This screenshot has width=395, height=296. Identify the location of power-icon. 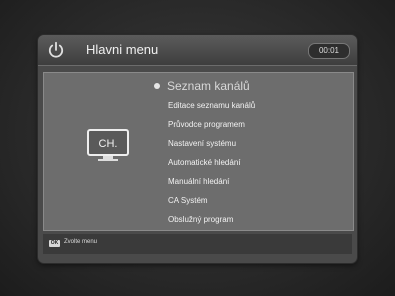
(56, 49).